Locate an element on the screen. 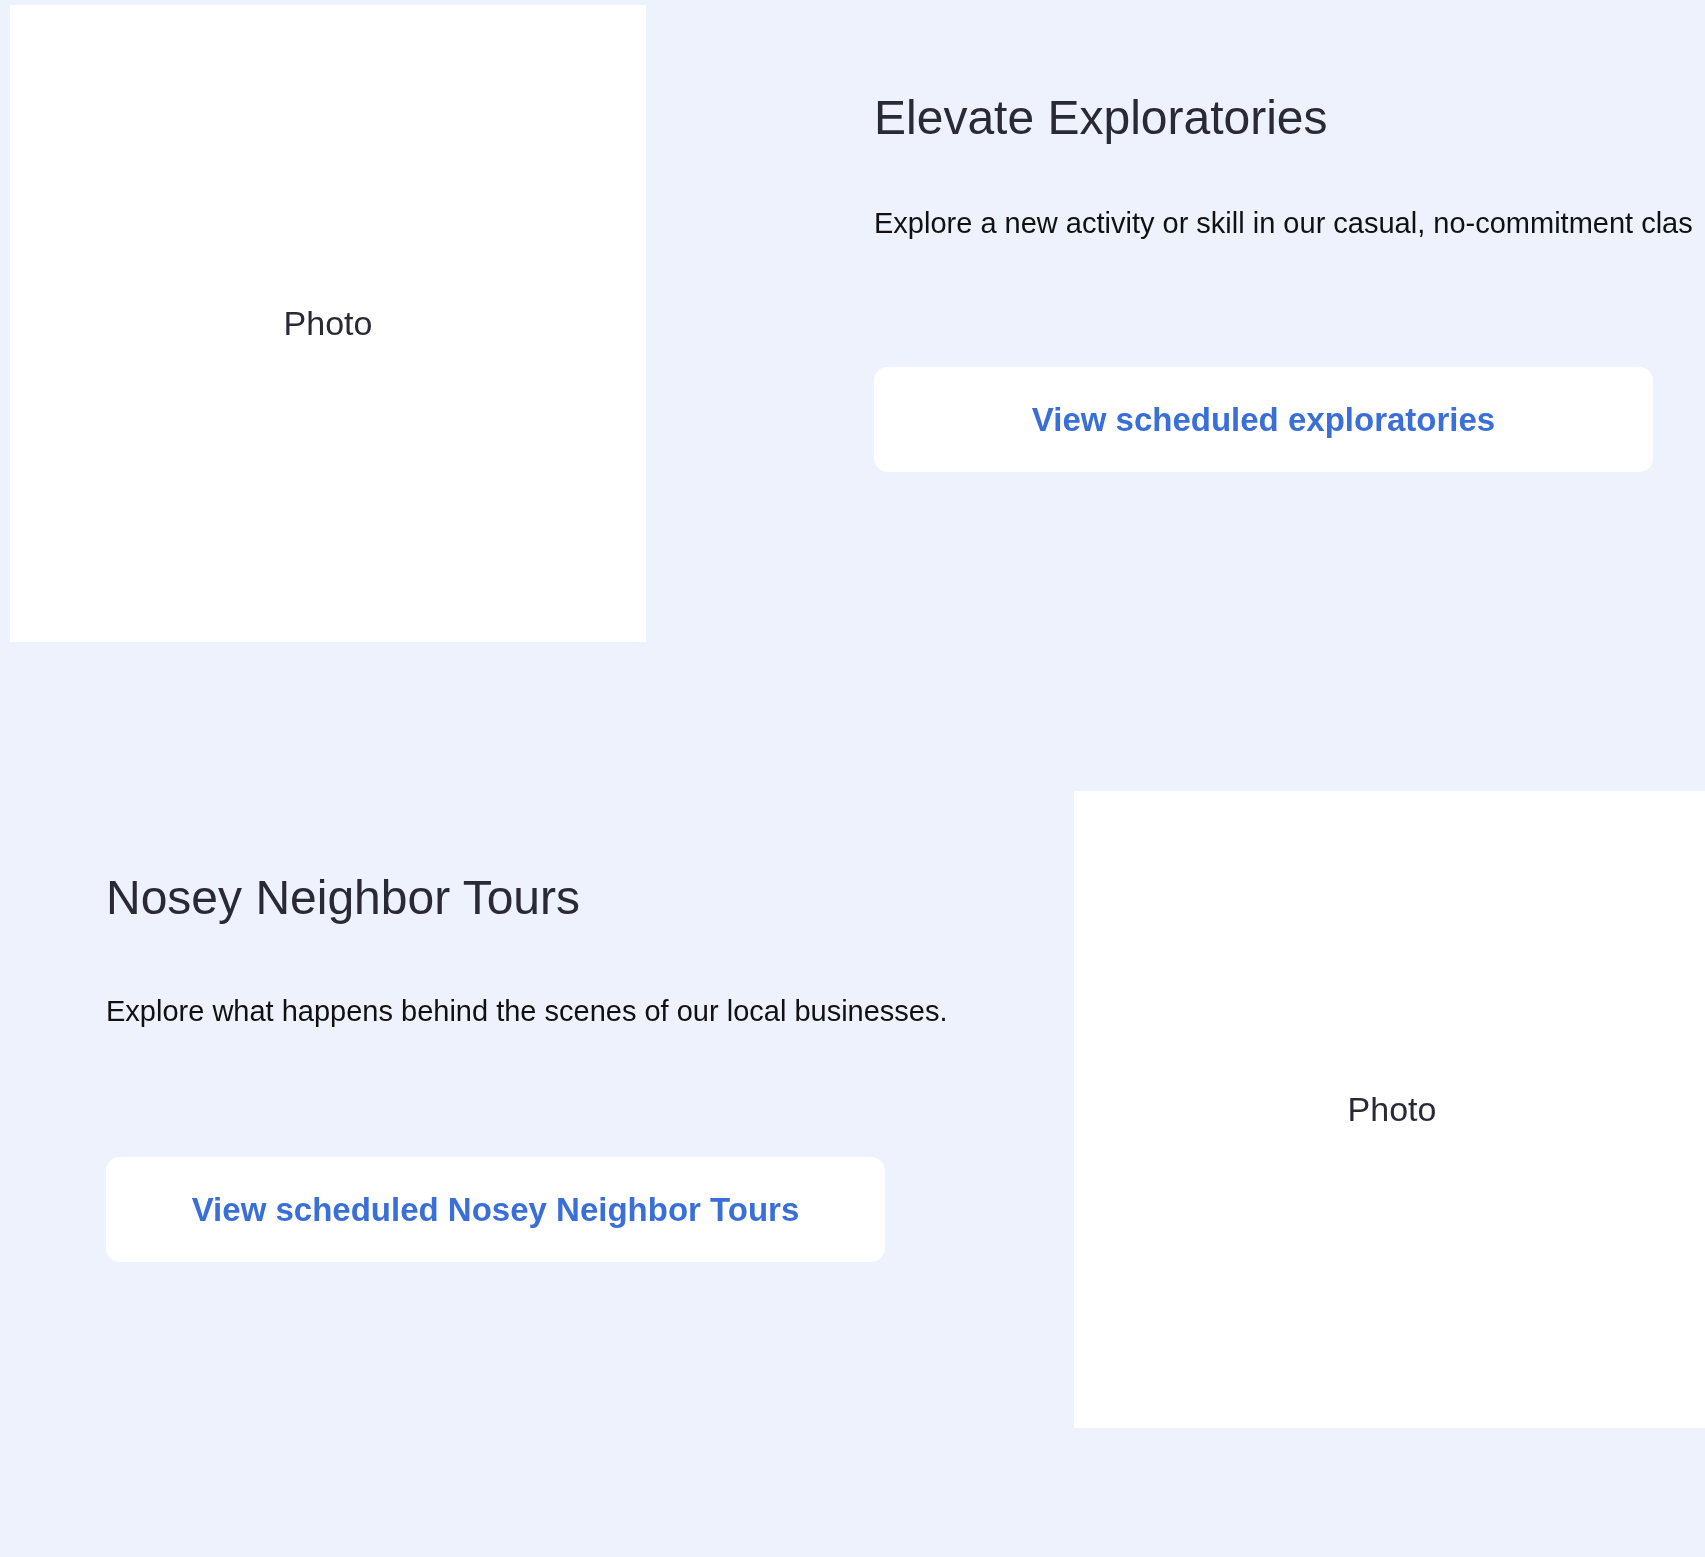 This screenshot has height=1557, width=1705. section-description: Explore what happens behind the scenes of our local businesses. is located at coordinates (527, 1011).